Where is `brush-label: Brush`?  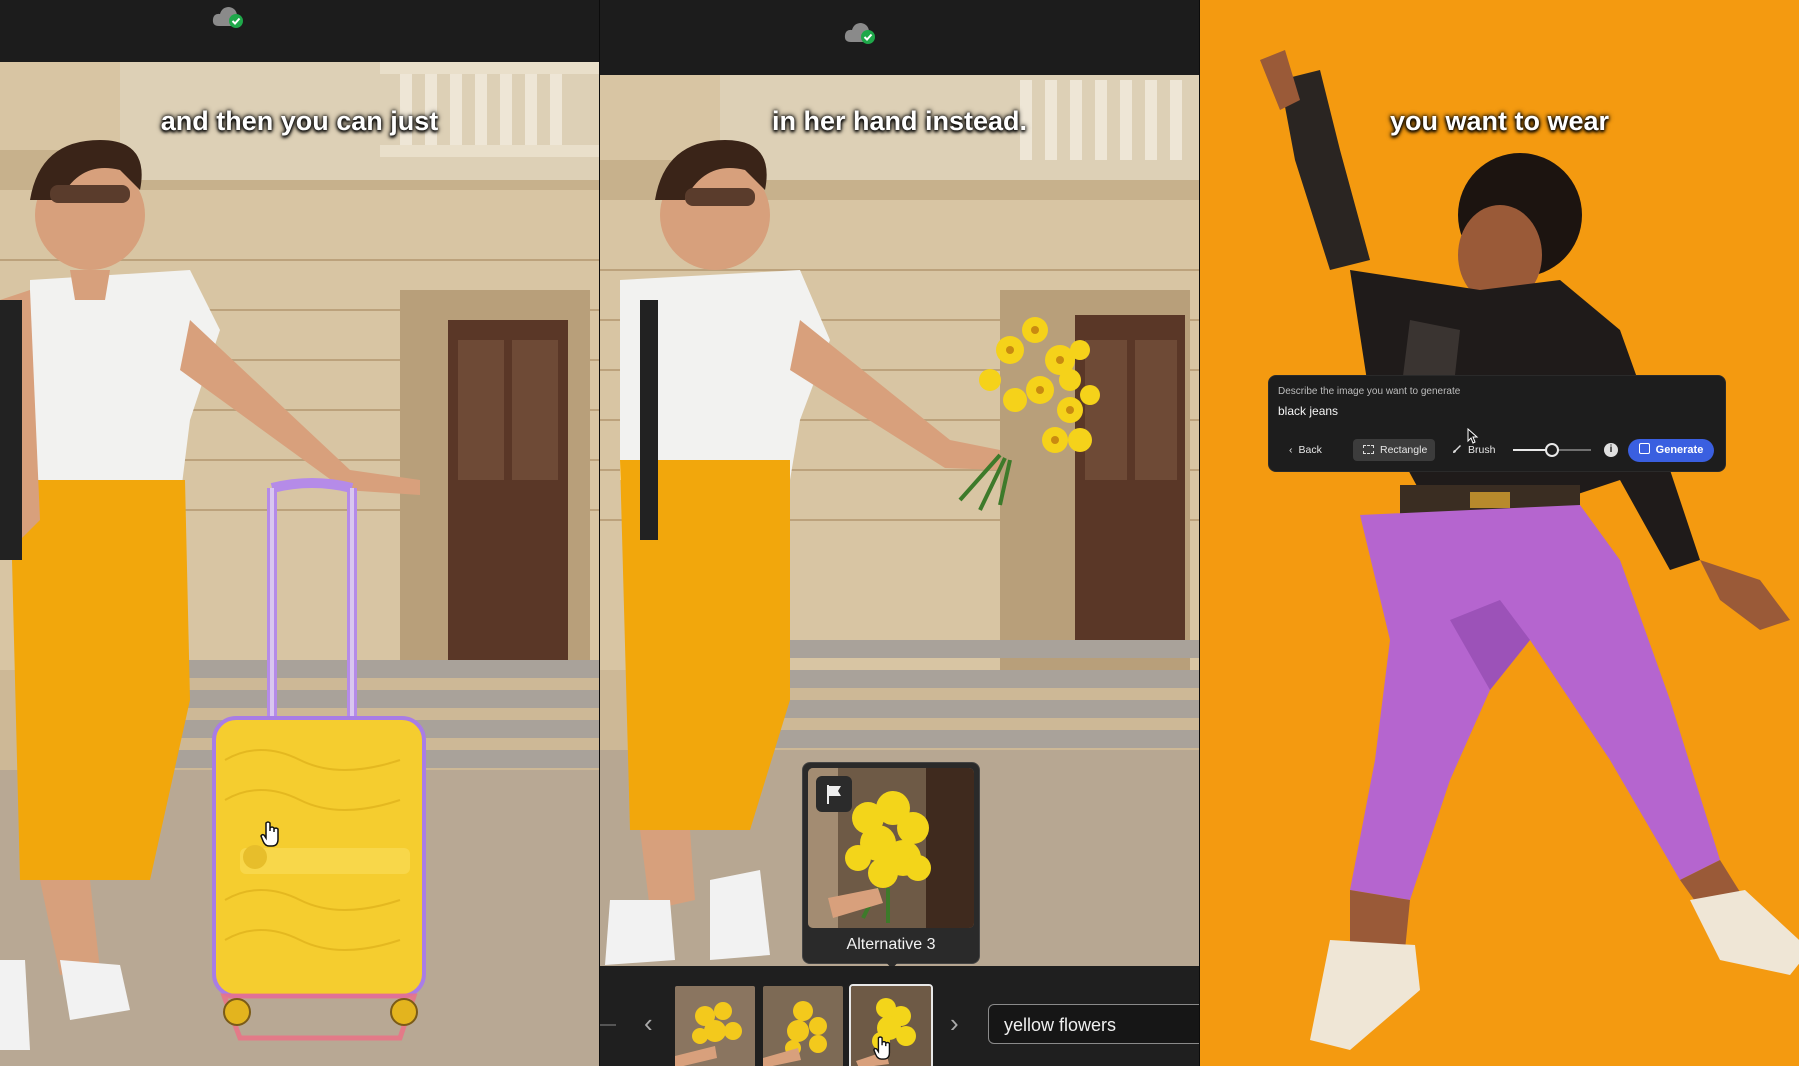 brush-label: Brush is located at coordinates (1482, 450).